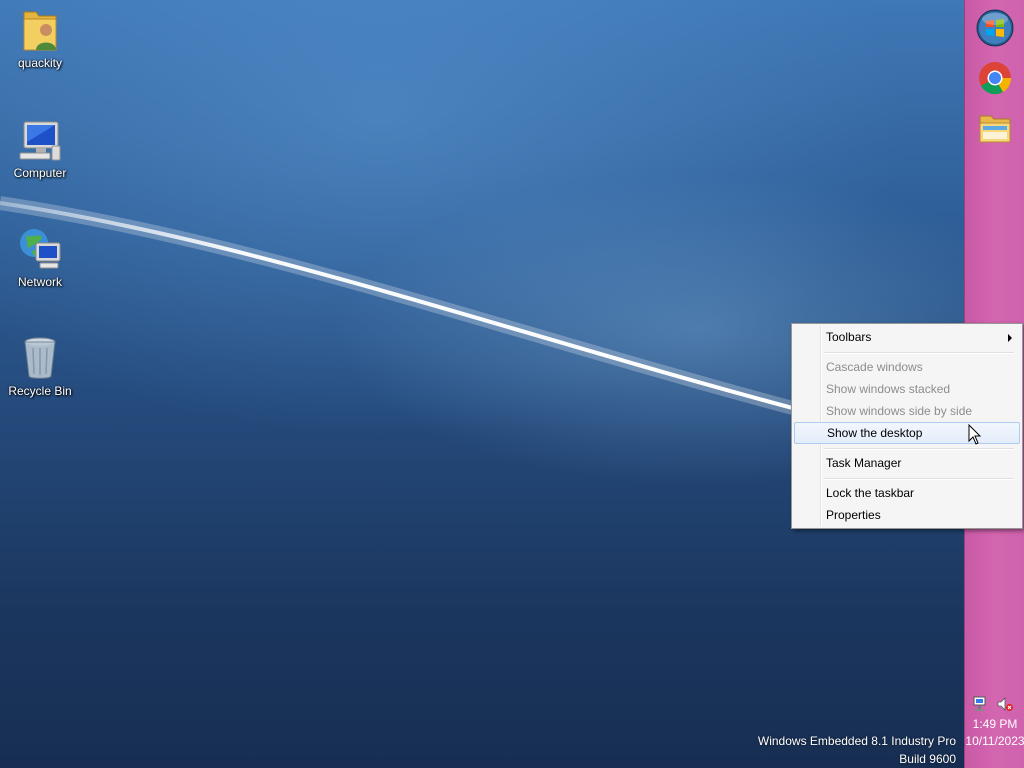 This screenshot has height=768, width=1024. I want to click on menu-item-label: Cascade windows, so click(874, 367).